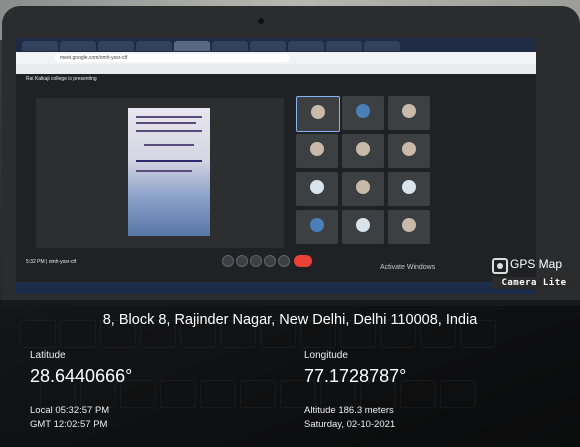  Describe the element at coordinates (276, 288) in the screenshot. I see `windows-taskbar` at that location.